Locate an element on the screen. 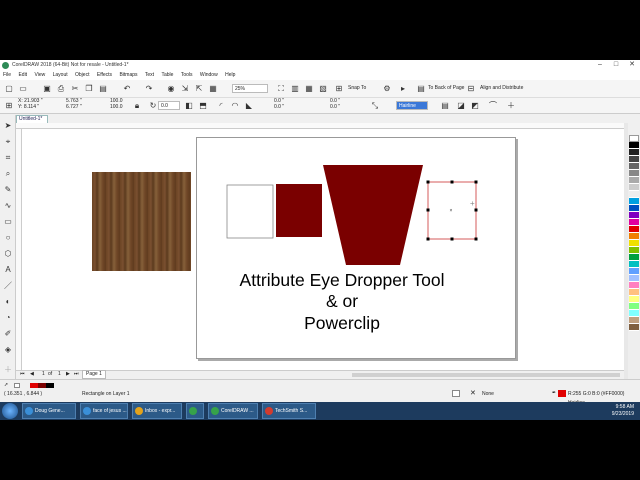 The width and height of the screenshot is (640, 480). page-text-line3: Powerclip is located at coordinates (342, 323).